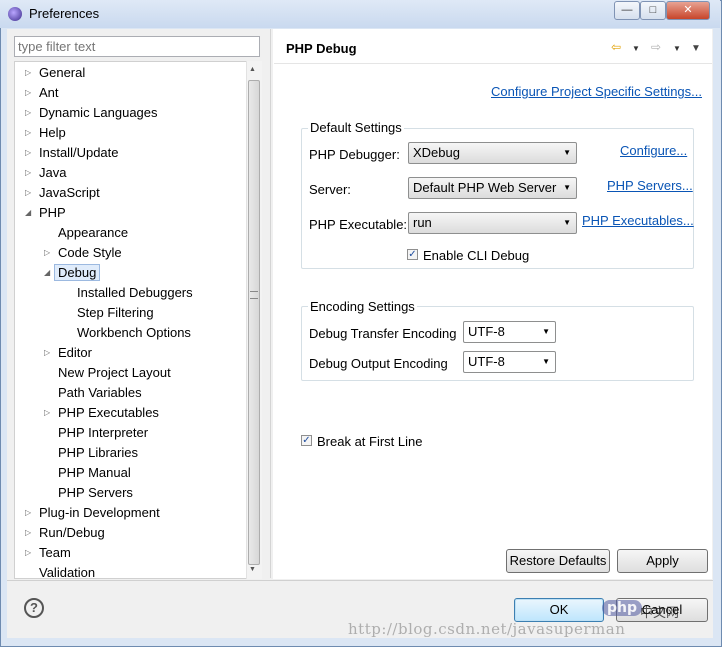 This screenshot has width=722, height=647. Describe the element at coordinates (362, 306) in the screenshot. I see `encoding-settings-title: Encoding Settings` at that location.